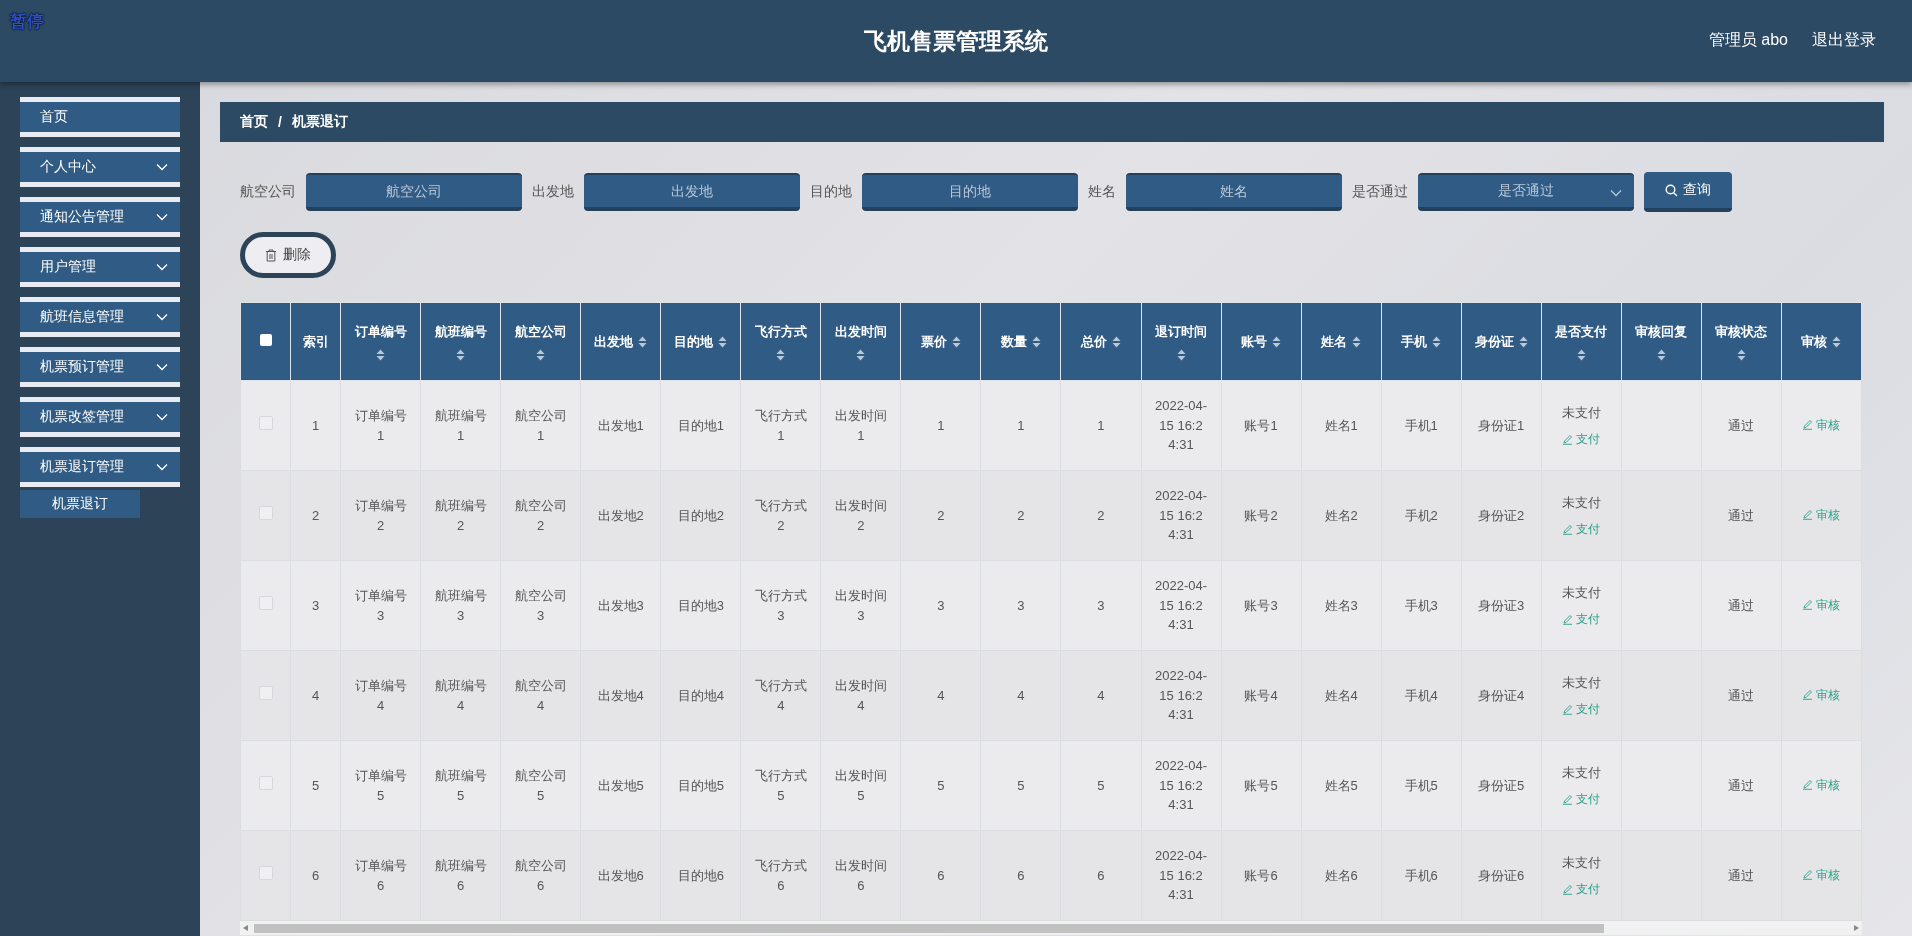 The height and width of the screenshot is (936, 1912). Describe the element at coordinates (1261, 515) in the screenshot. I see `table-cell: 账号2` at that location.